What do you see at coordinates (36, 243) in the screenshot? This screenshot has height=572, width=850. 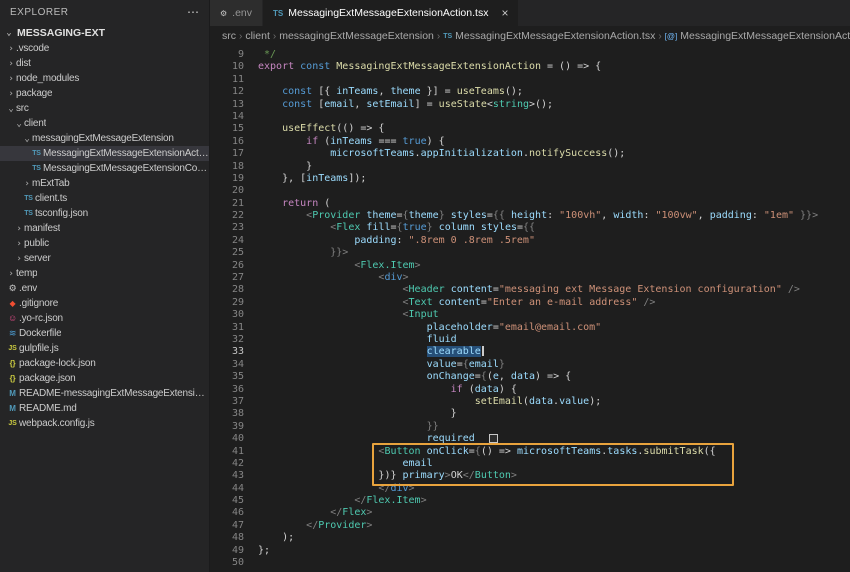 I see `sidebar-item-label: public` at bounding box center [36, 243].